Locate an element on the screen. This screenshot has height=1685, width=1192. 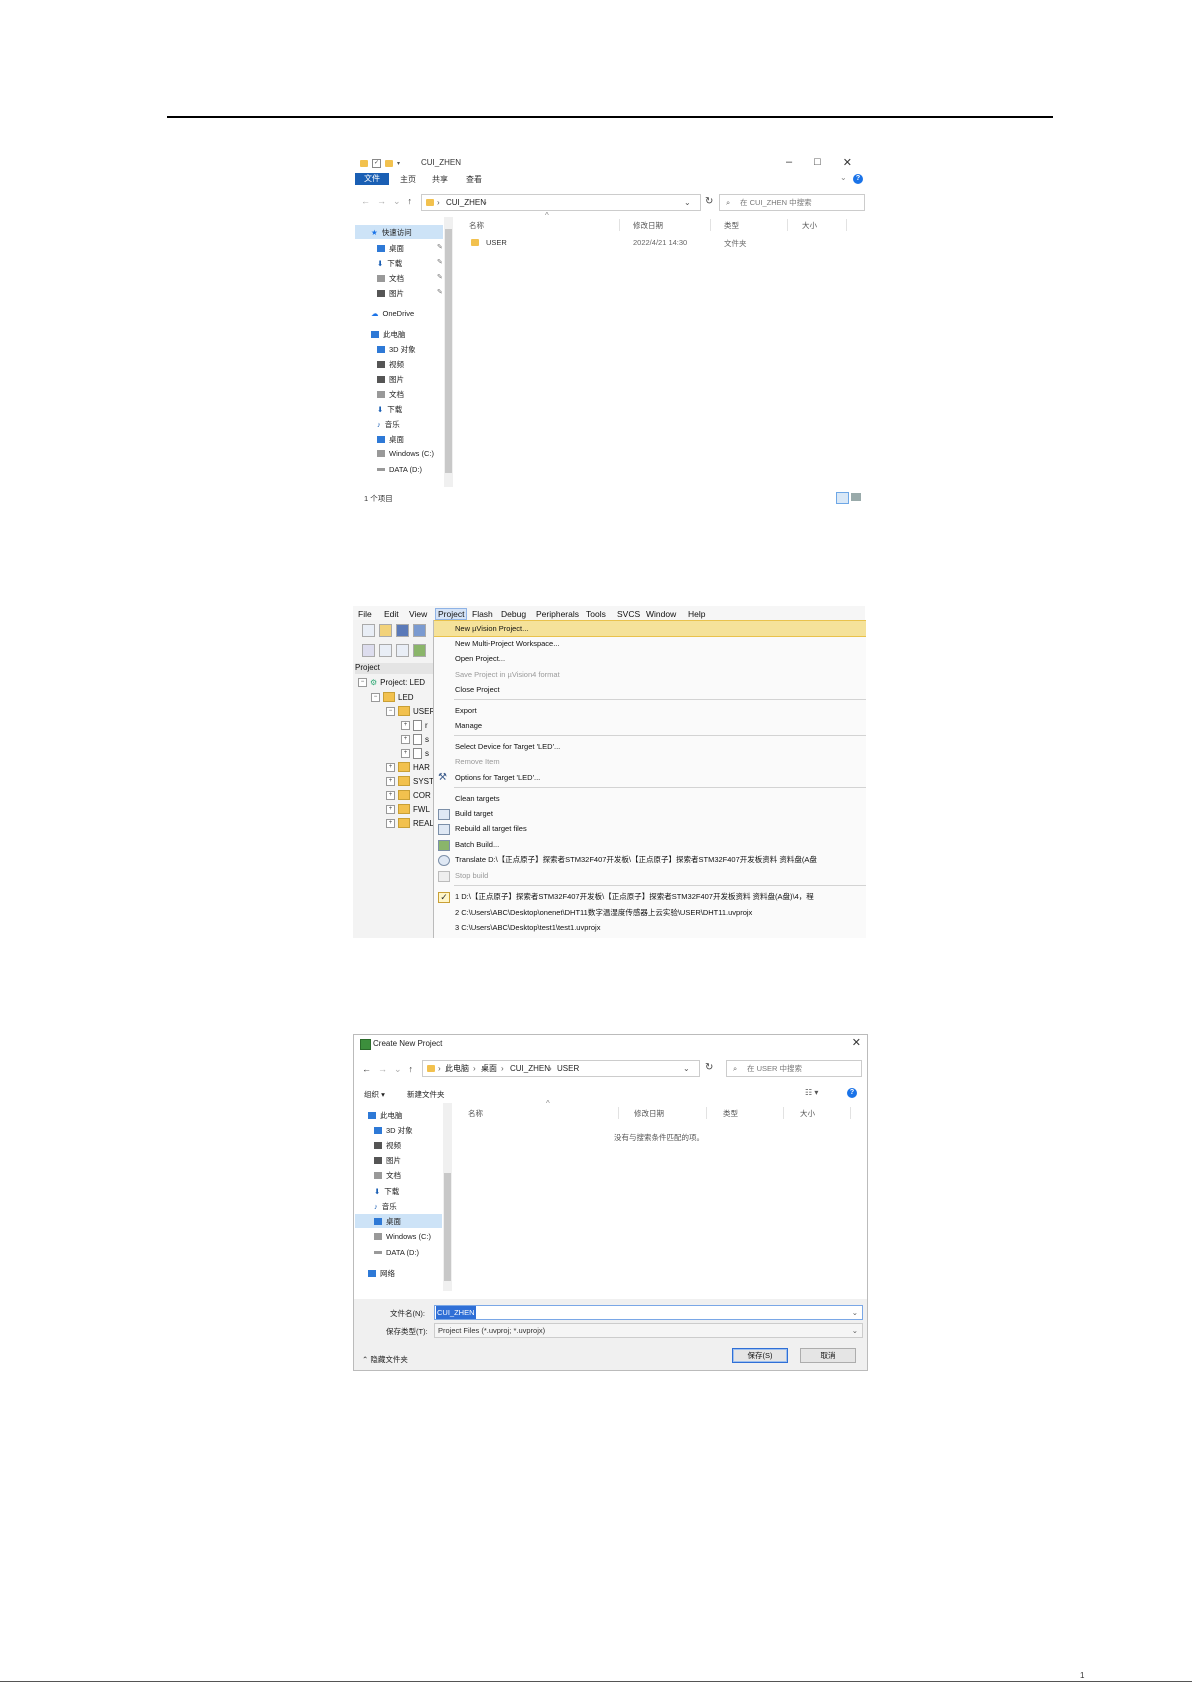
tree-group: + HAR is located at coordinates (408, 767).